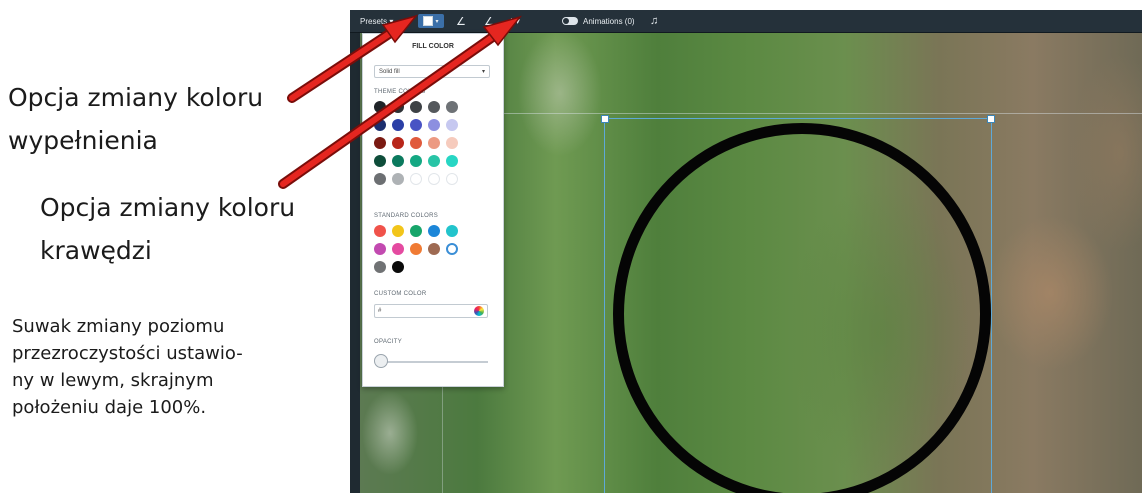 Image resolution: width=1142 pixels, height=493 pixels. I want to click on custom-color-input: #, so click(431, 311).